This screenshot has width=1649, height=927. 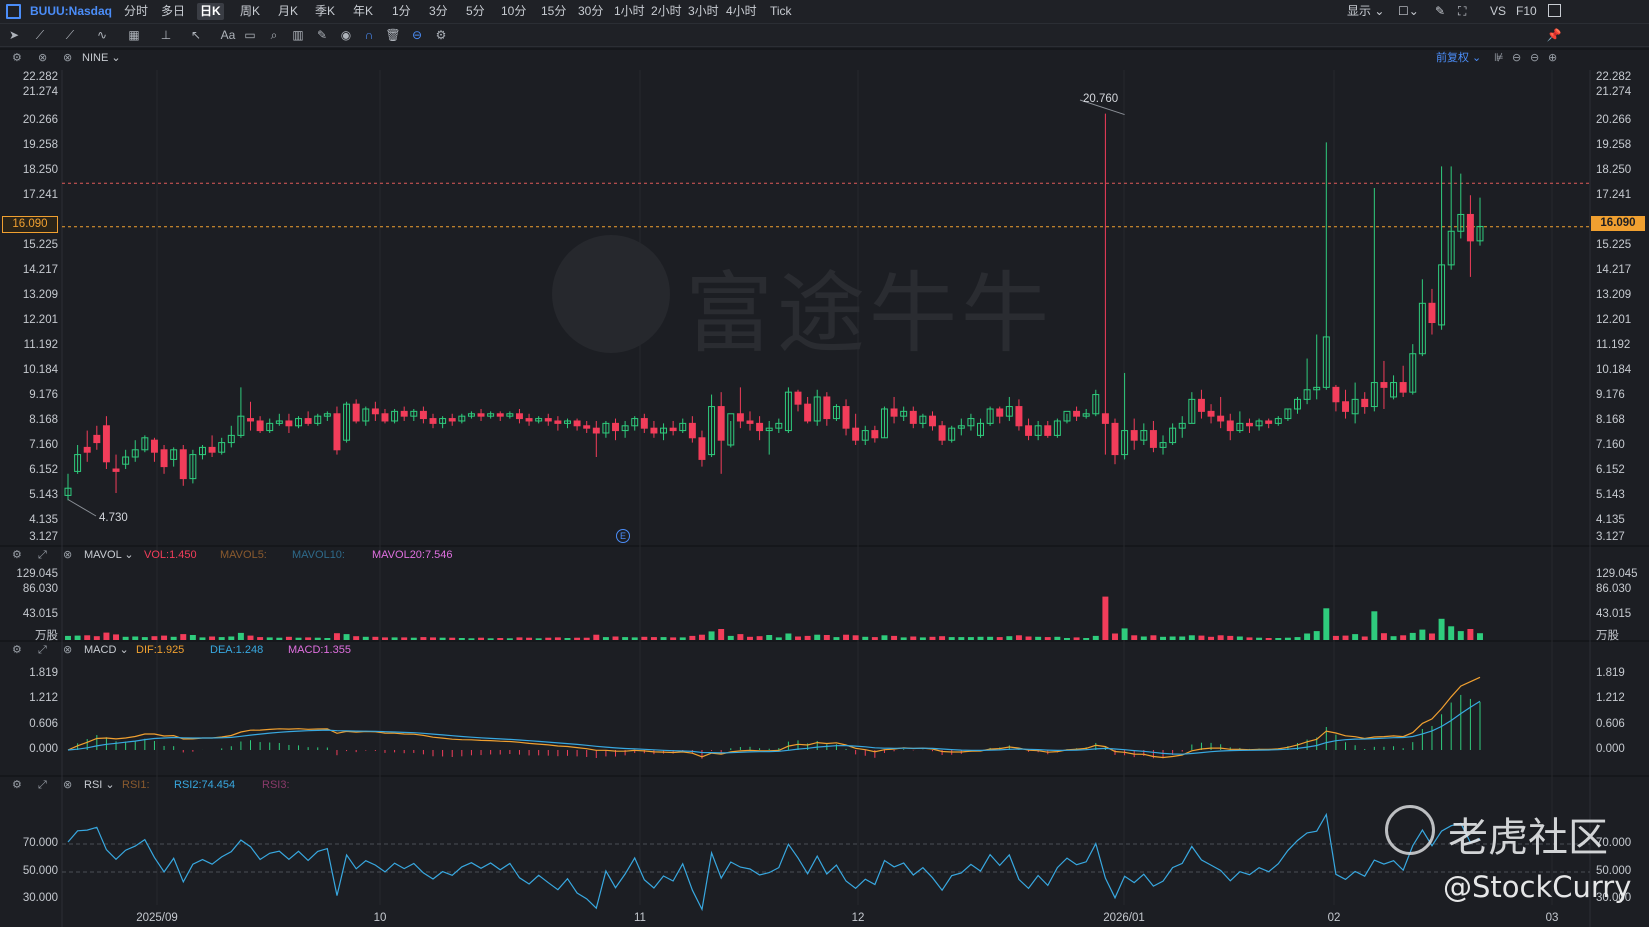 I want to click on date-tick-label: 10, so click(x=380, y=918).